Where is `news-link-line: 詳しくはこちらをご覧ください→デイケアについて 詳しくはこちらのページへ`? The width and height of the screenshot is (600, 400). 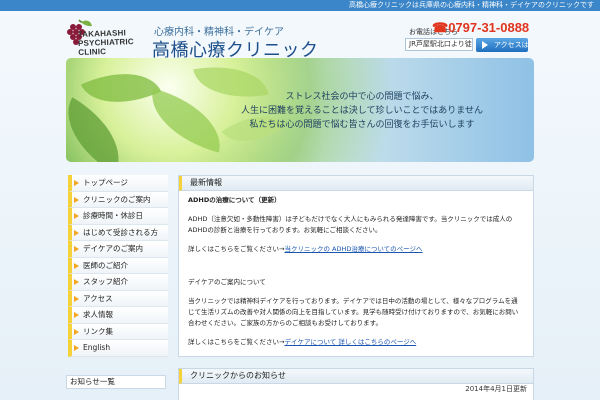
news-link-line: 詳しくはこちらをご覧ください→デイケアについて 詳しくはこちらのページへ is located at coordinates (302, 342).